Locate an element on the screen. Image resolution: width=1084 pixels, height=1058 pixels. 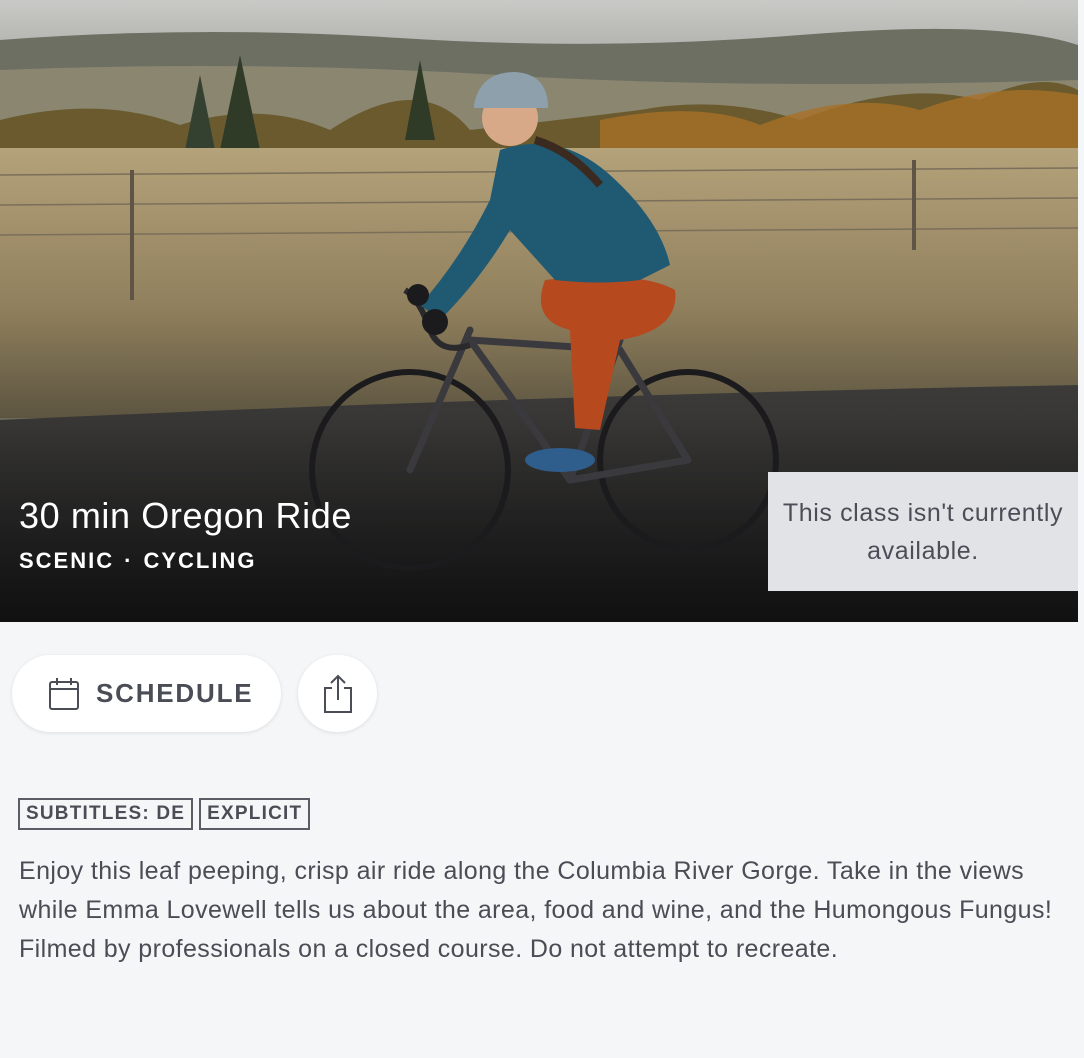
availability-message: This class isn't currently available. is located at coordinates (923, 531).